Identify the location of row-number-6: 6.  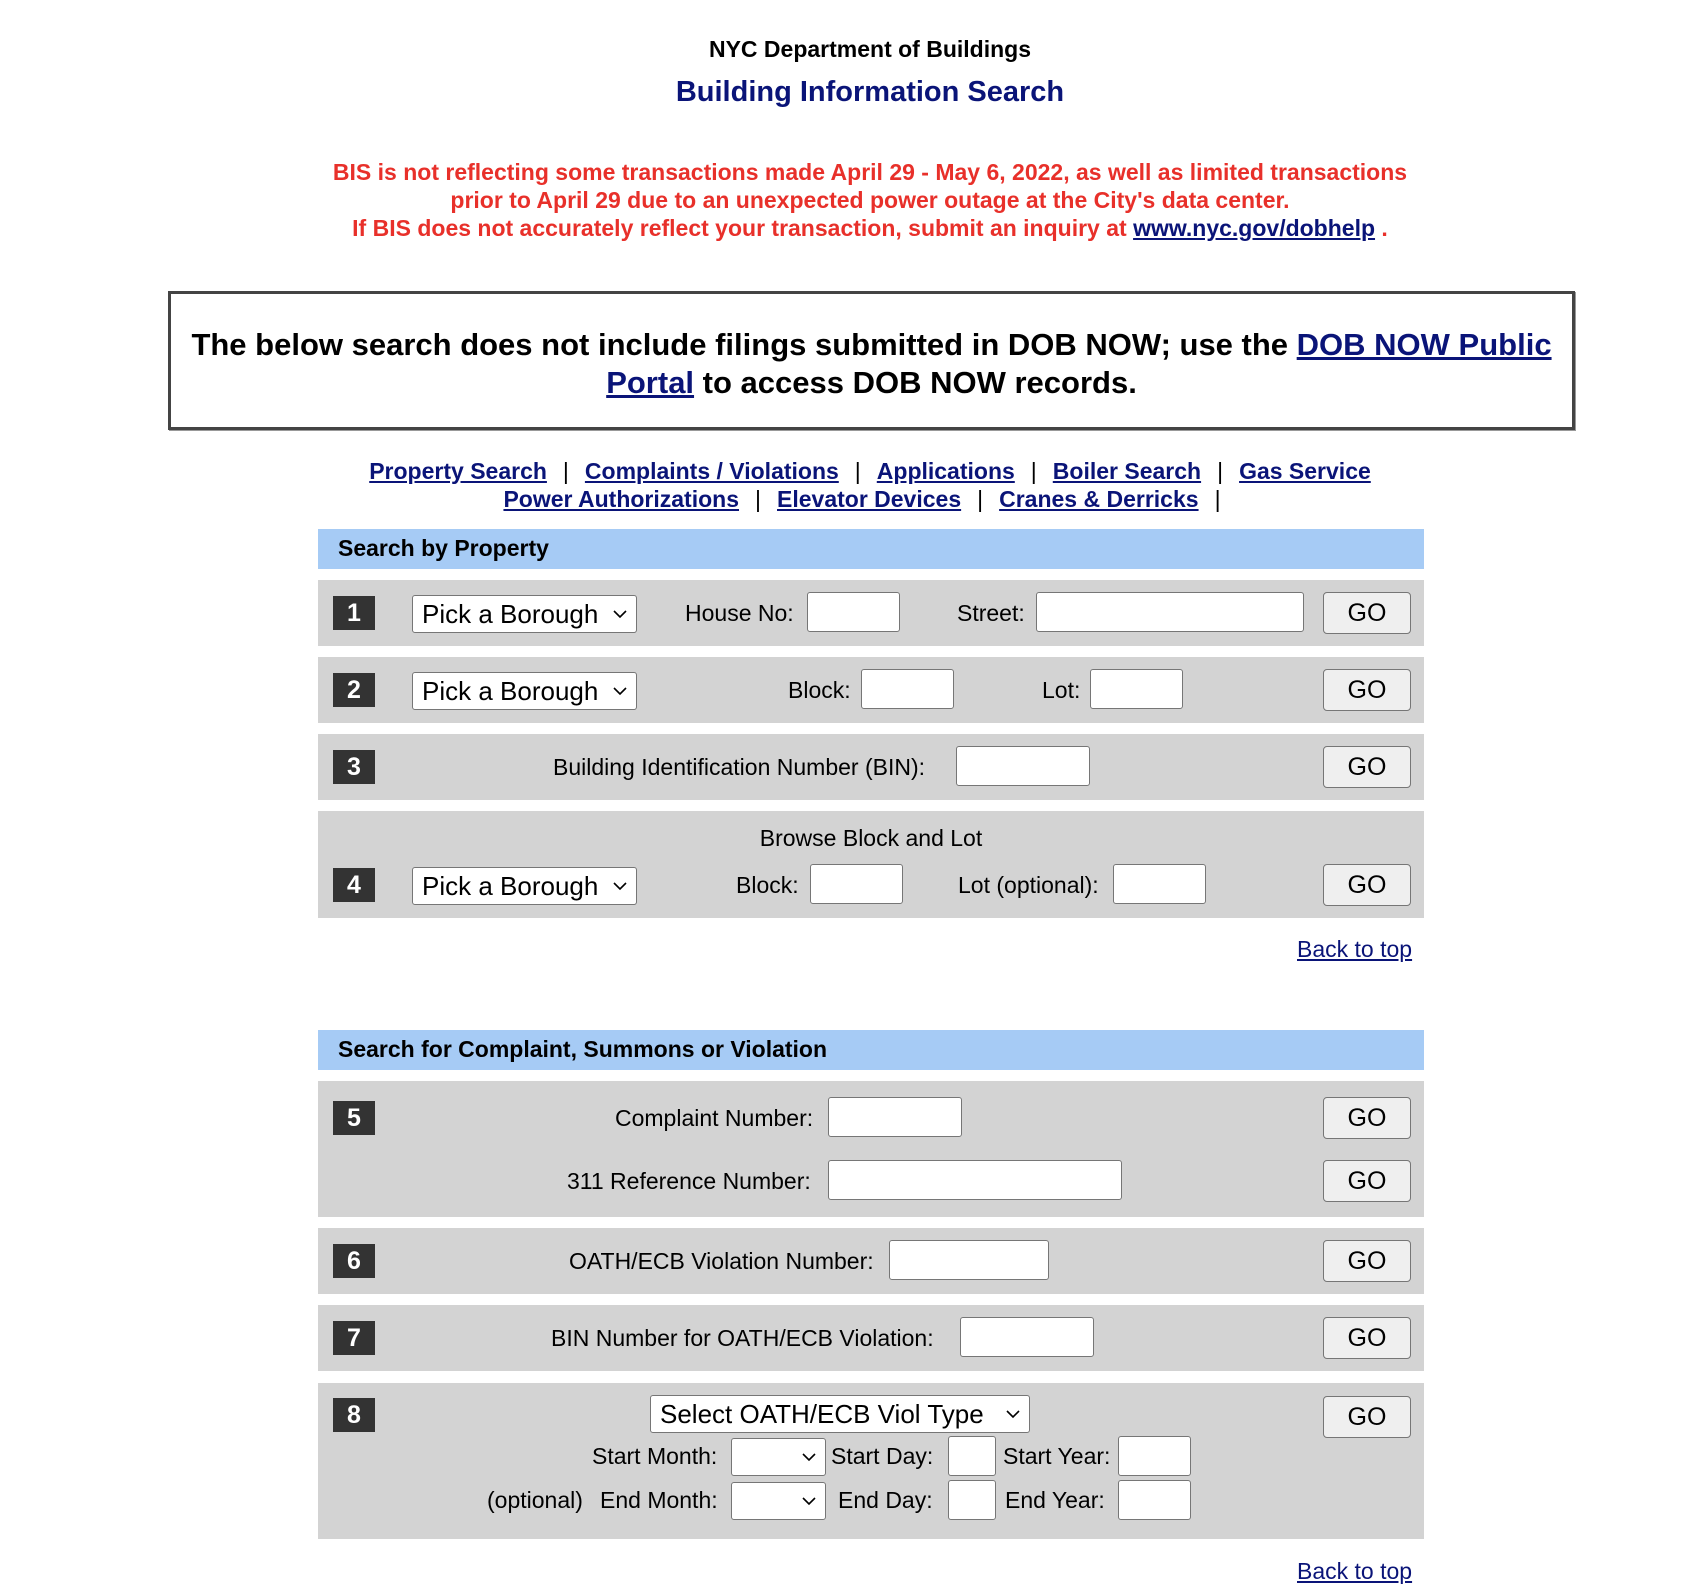
(354, 1261).